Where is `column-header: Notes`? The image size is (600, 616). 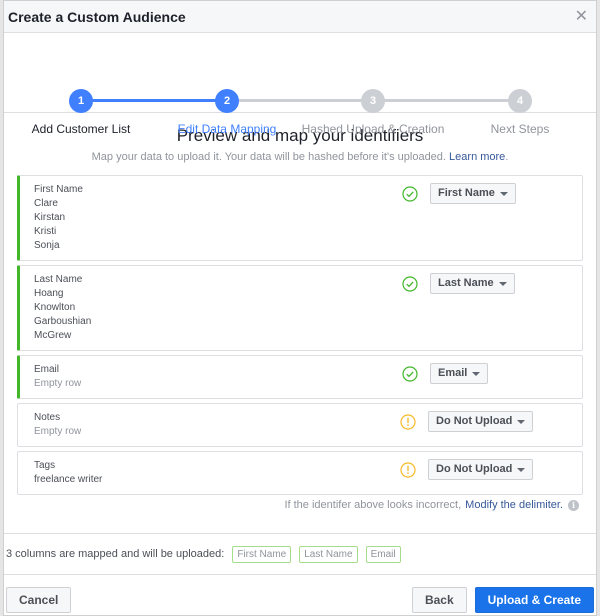 column-header: Notes is located at coordinates (47, 417).